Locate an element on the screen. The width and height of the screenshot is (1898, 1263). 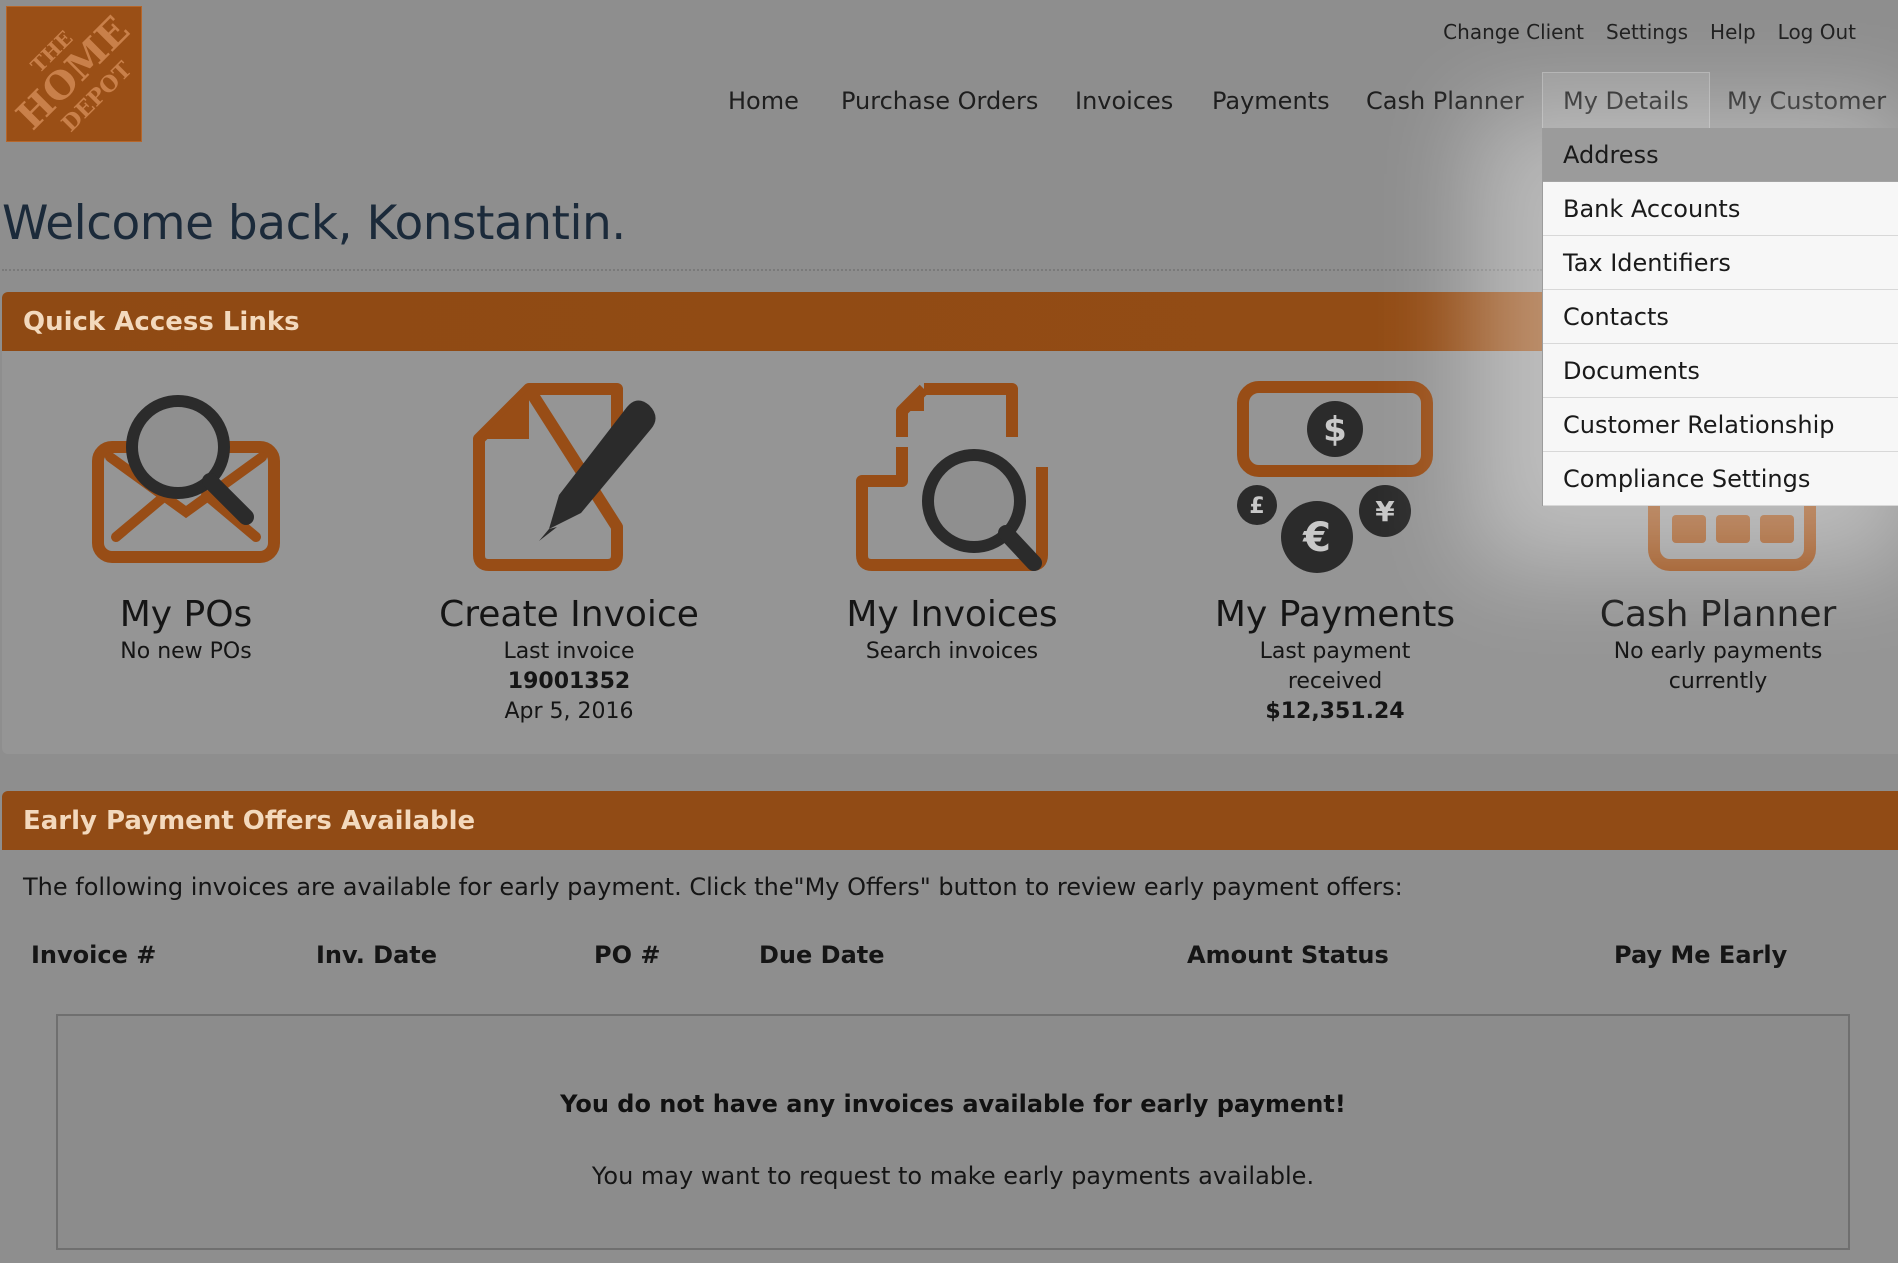
tile-title: My POs is located at coordinates (186, 614).